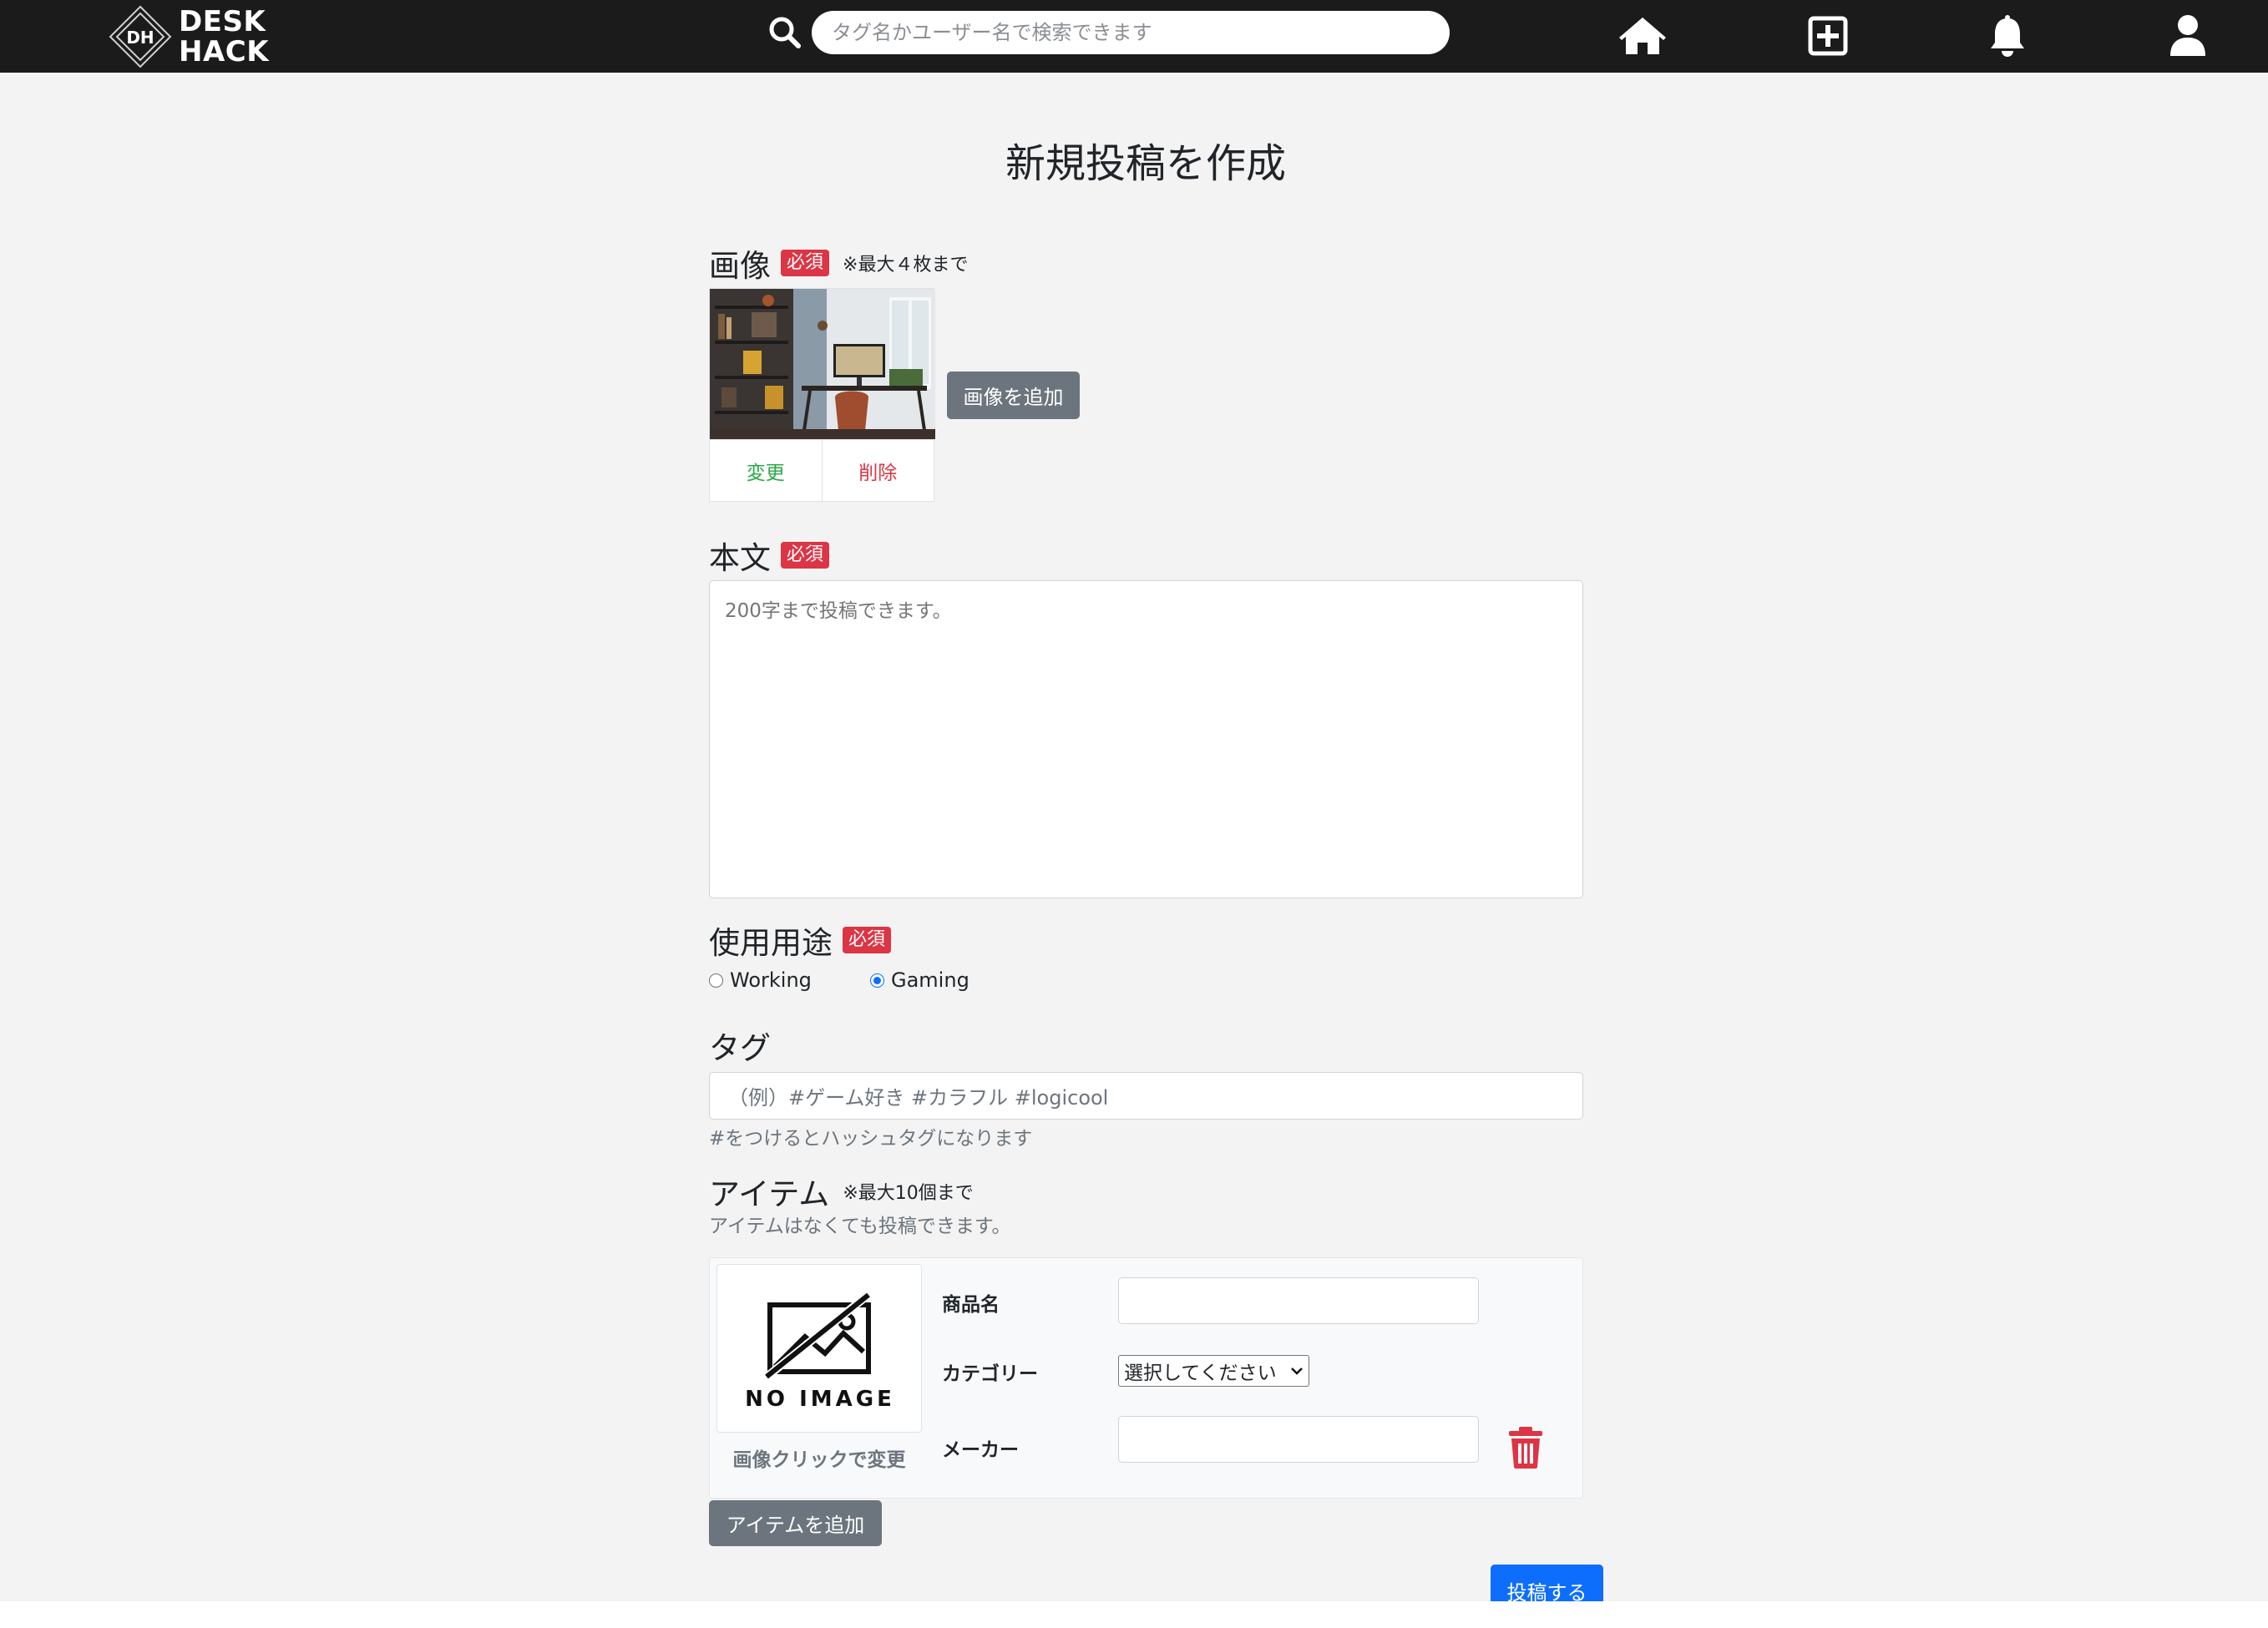 This screenshot has width=2268, height=1628. Describe the element at coordinates (771, 980) in the screenshot. I see `radio-working-label: Working` at that location.